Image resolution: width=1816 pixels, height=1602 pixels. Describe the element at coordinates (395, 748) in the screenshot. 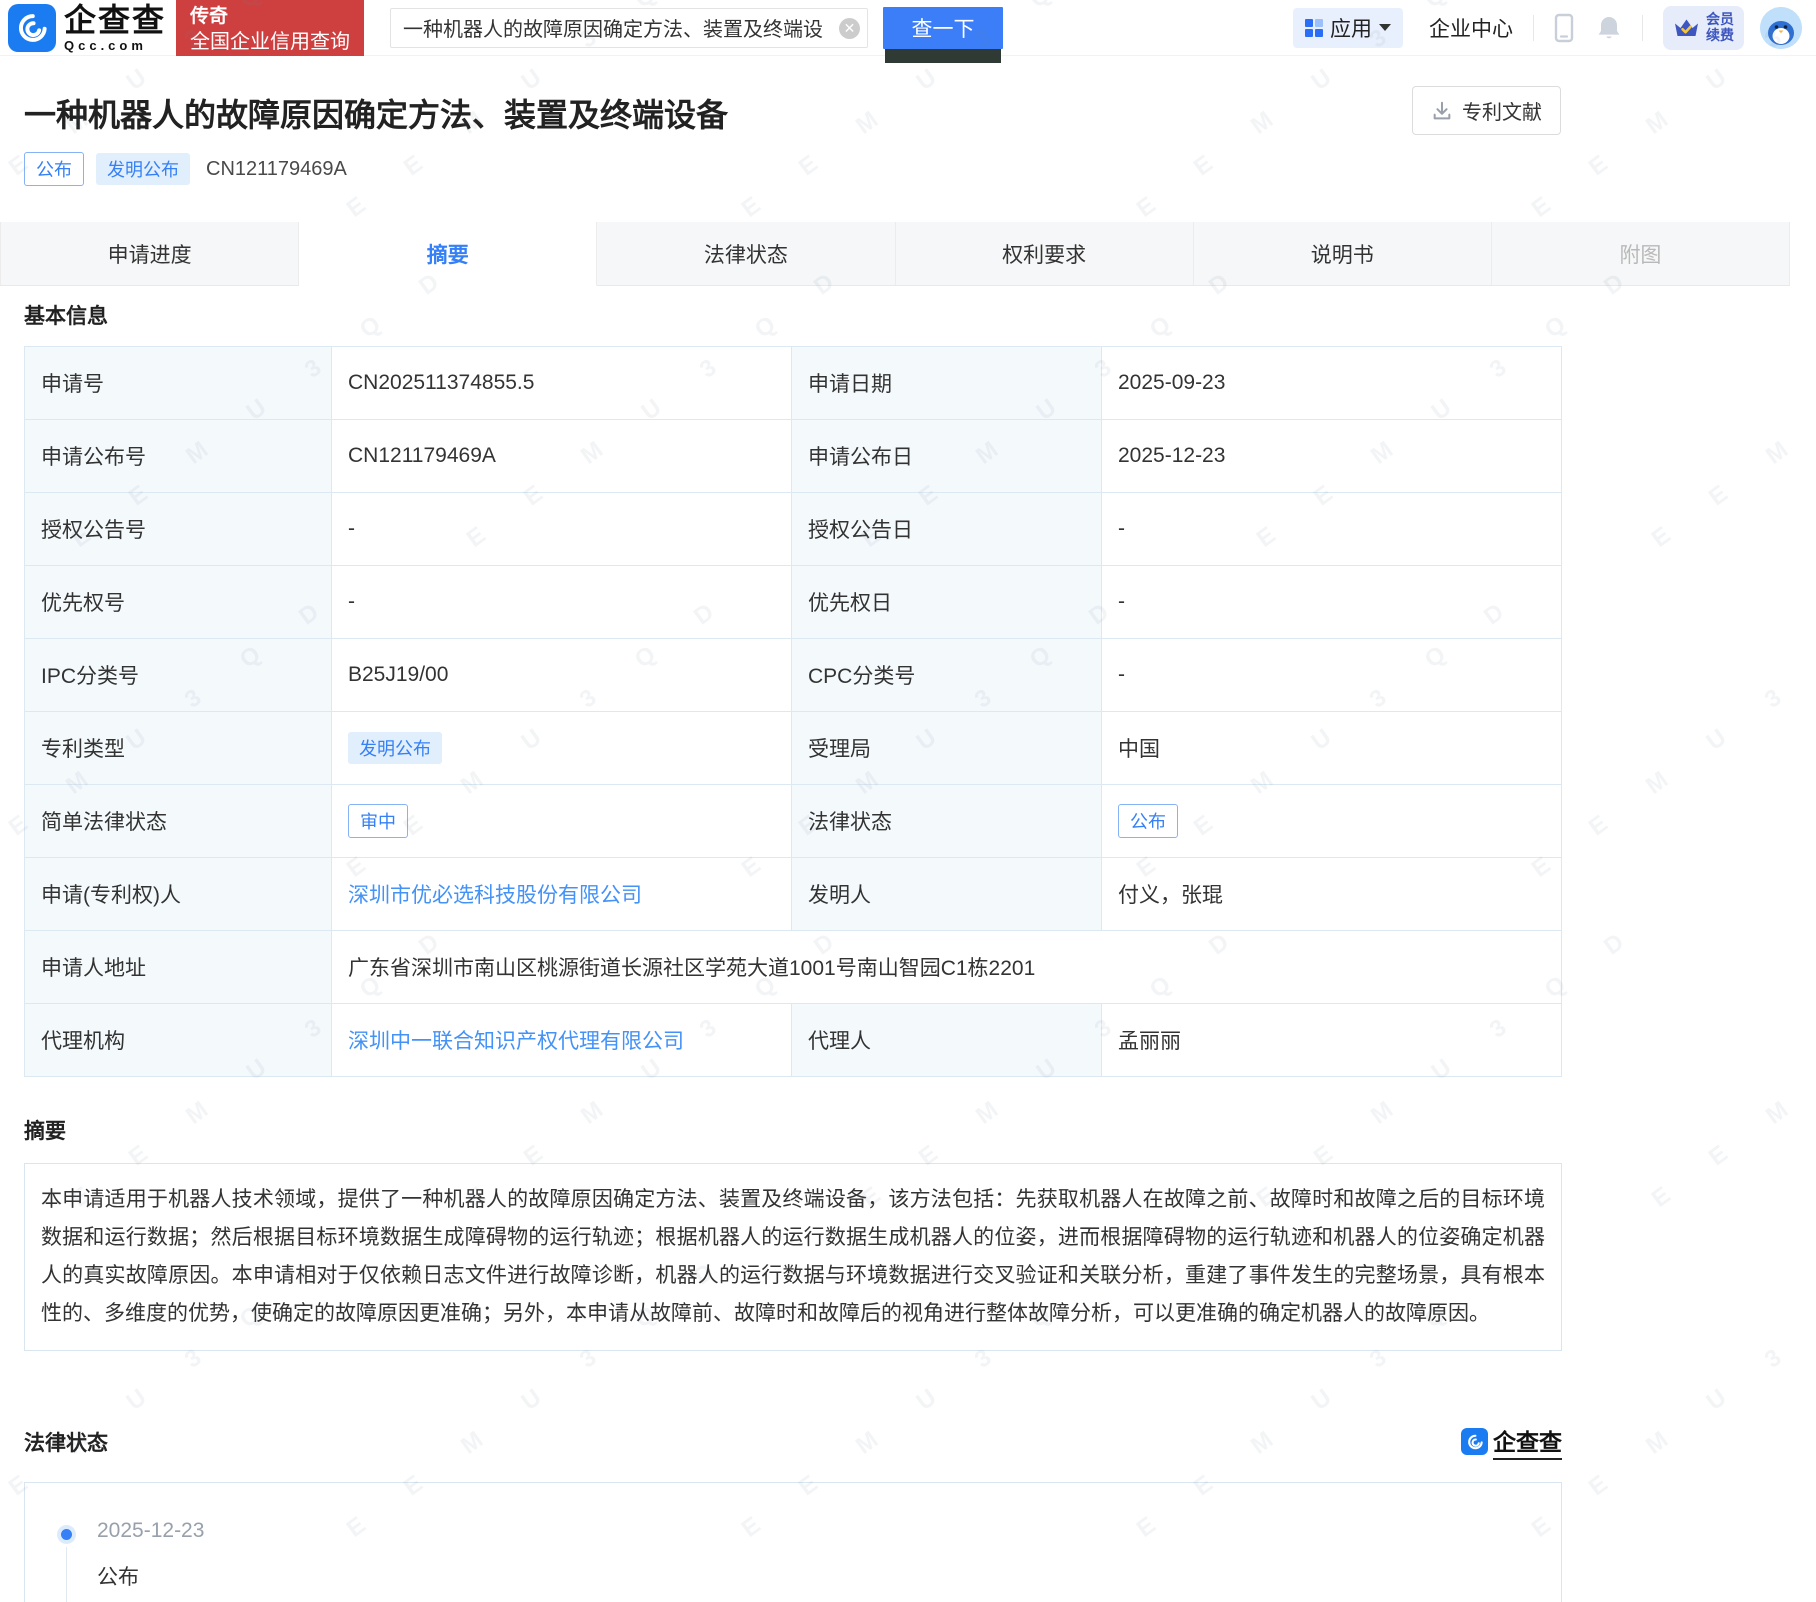

I see `patent-type-tag: 发明公布` at that location.